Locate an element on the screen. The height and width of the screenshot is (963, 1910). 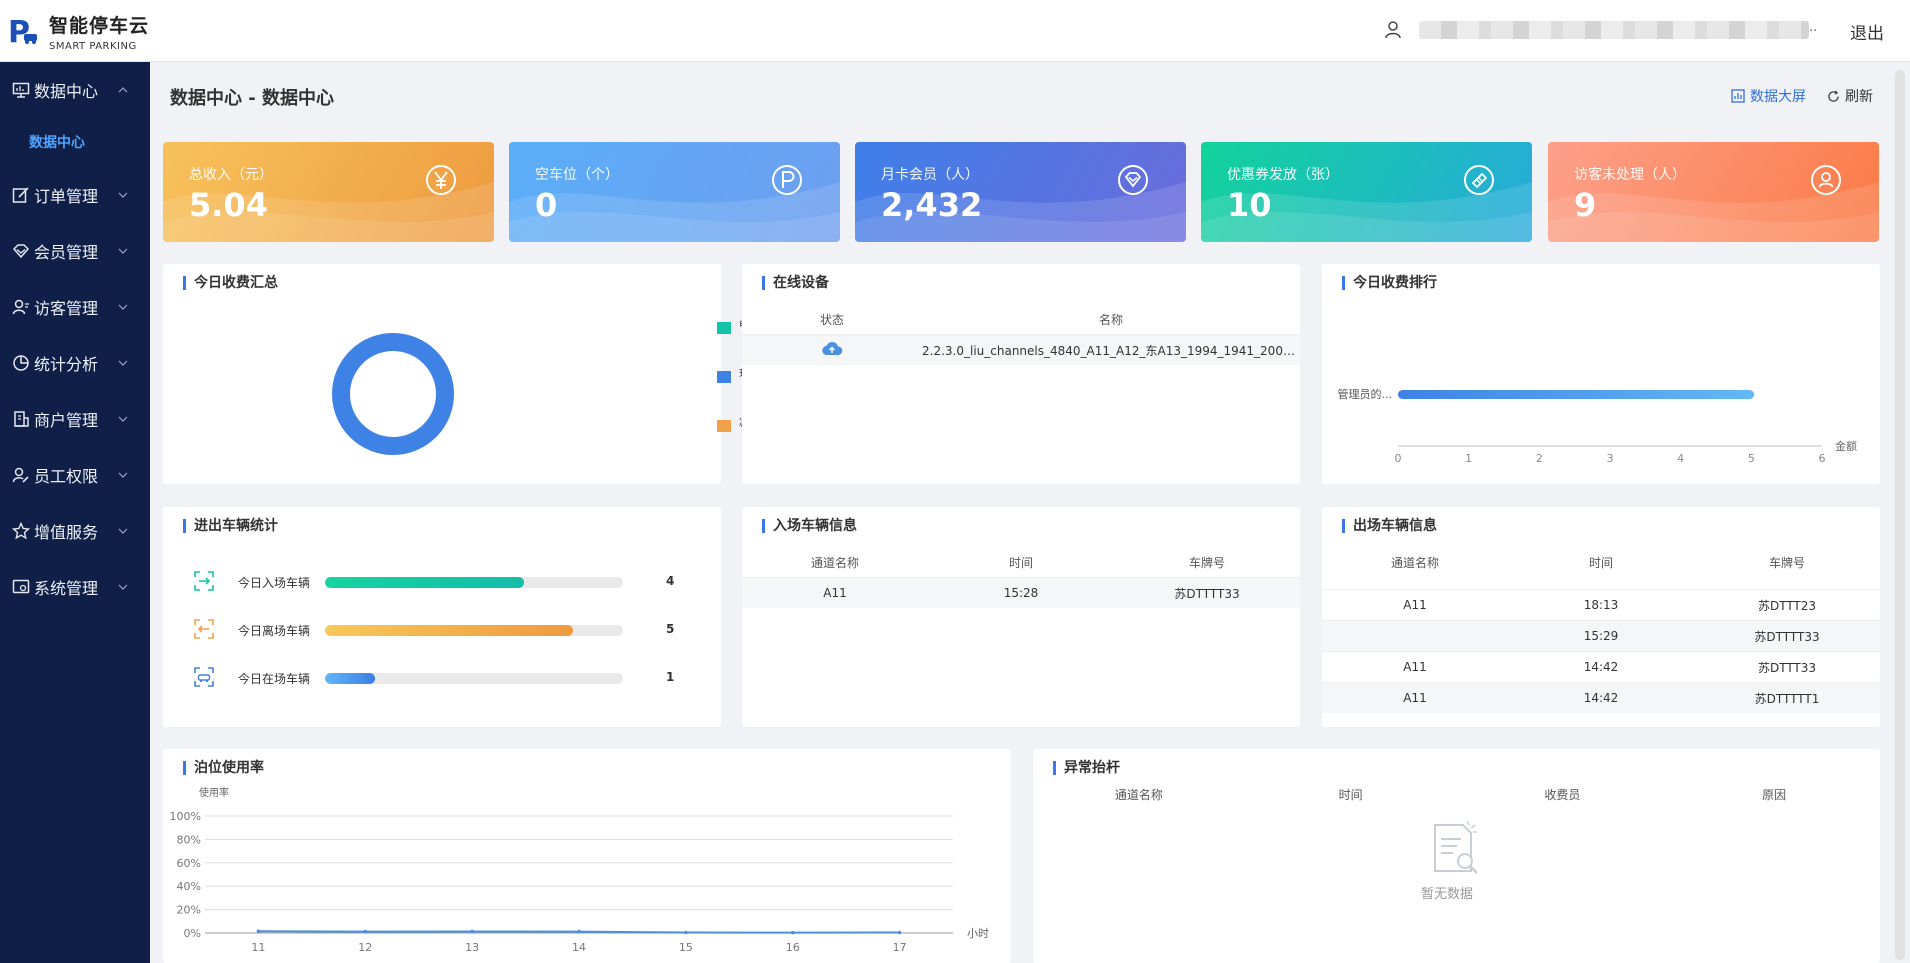
x-tick-label: 15 is located at coordinates (686, 947).